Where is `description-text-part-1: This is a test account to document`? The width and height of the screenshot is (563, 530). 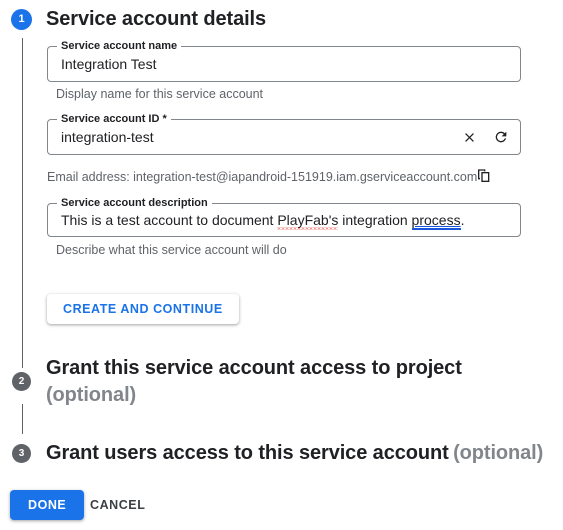
description-text-part-1: This is a test account to document is located at coordinates (169, 220).